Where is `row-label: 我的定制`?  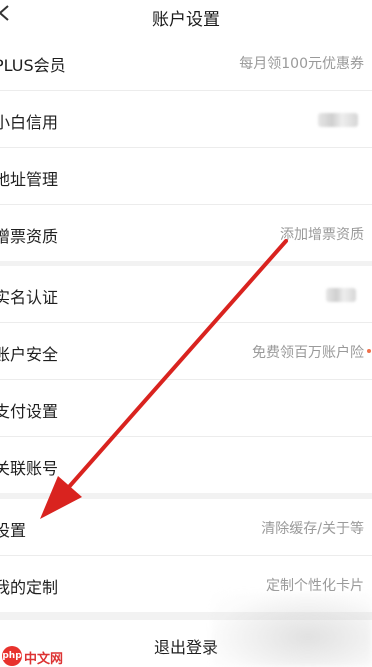 row-label: 我的定制 is located at coordinates (29, 587).